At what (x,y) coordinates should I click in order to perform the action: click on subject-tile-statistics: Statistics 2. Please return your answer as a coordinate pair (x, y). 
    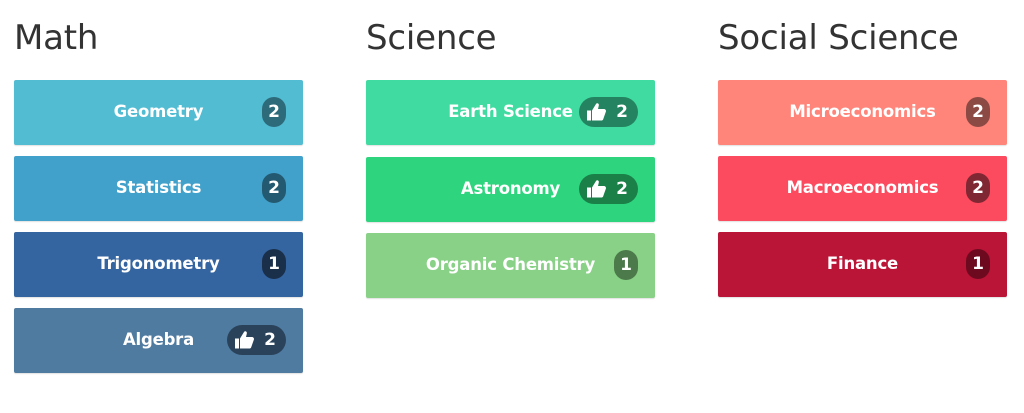
    Looking at the image, I should click on (158, 188).